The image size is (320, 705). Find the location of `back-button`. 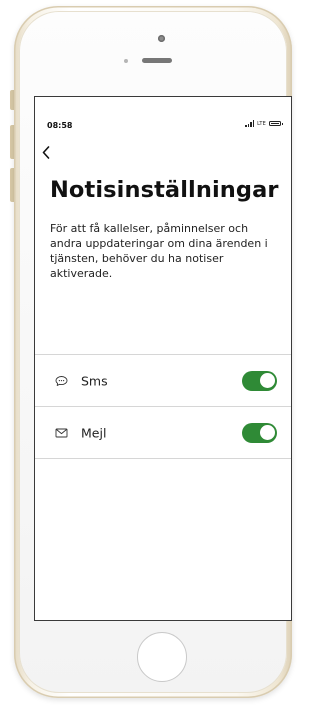

back-button is located at coordinates (46, 152).